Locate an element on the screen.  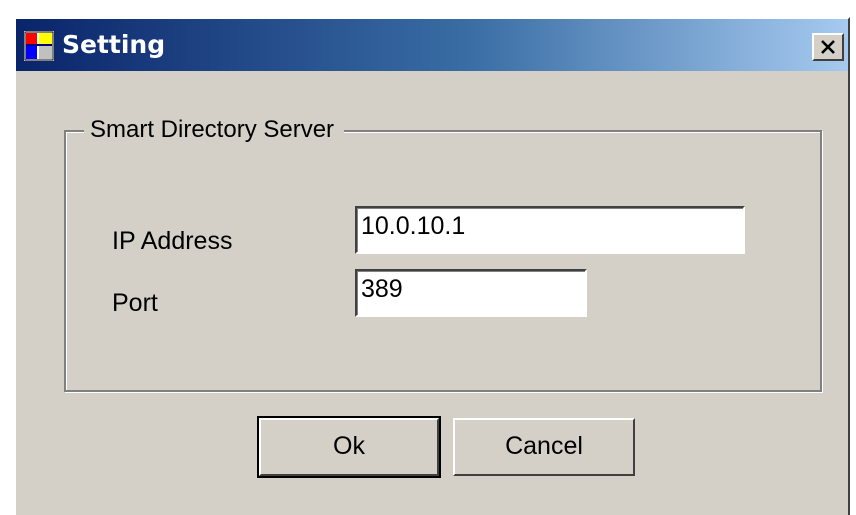
window-title: Setting is located at coordinates (114, 44).